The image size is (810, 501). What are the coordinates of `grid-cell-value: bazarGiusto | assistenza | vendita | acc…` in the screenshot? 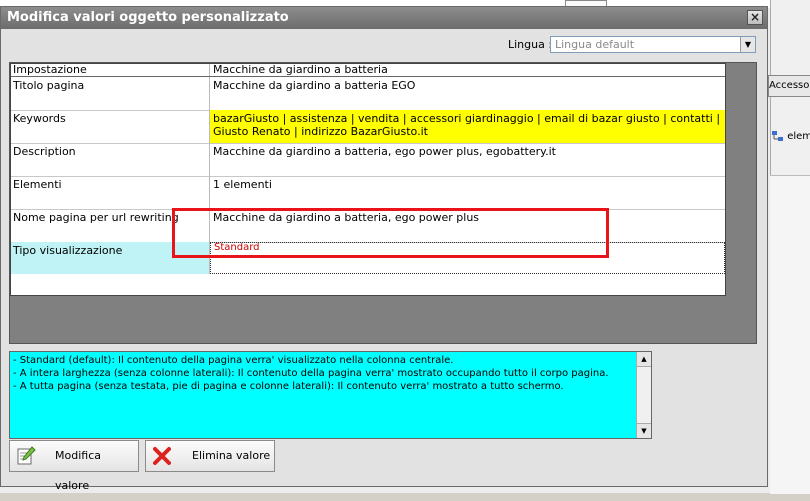 It's located at (467, 126).